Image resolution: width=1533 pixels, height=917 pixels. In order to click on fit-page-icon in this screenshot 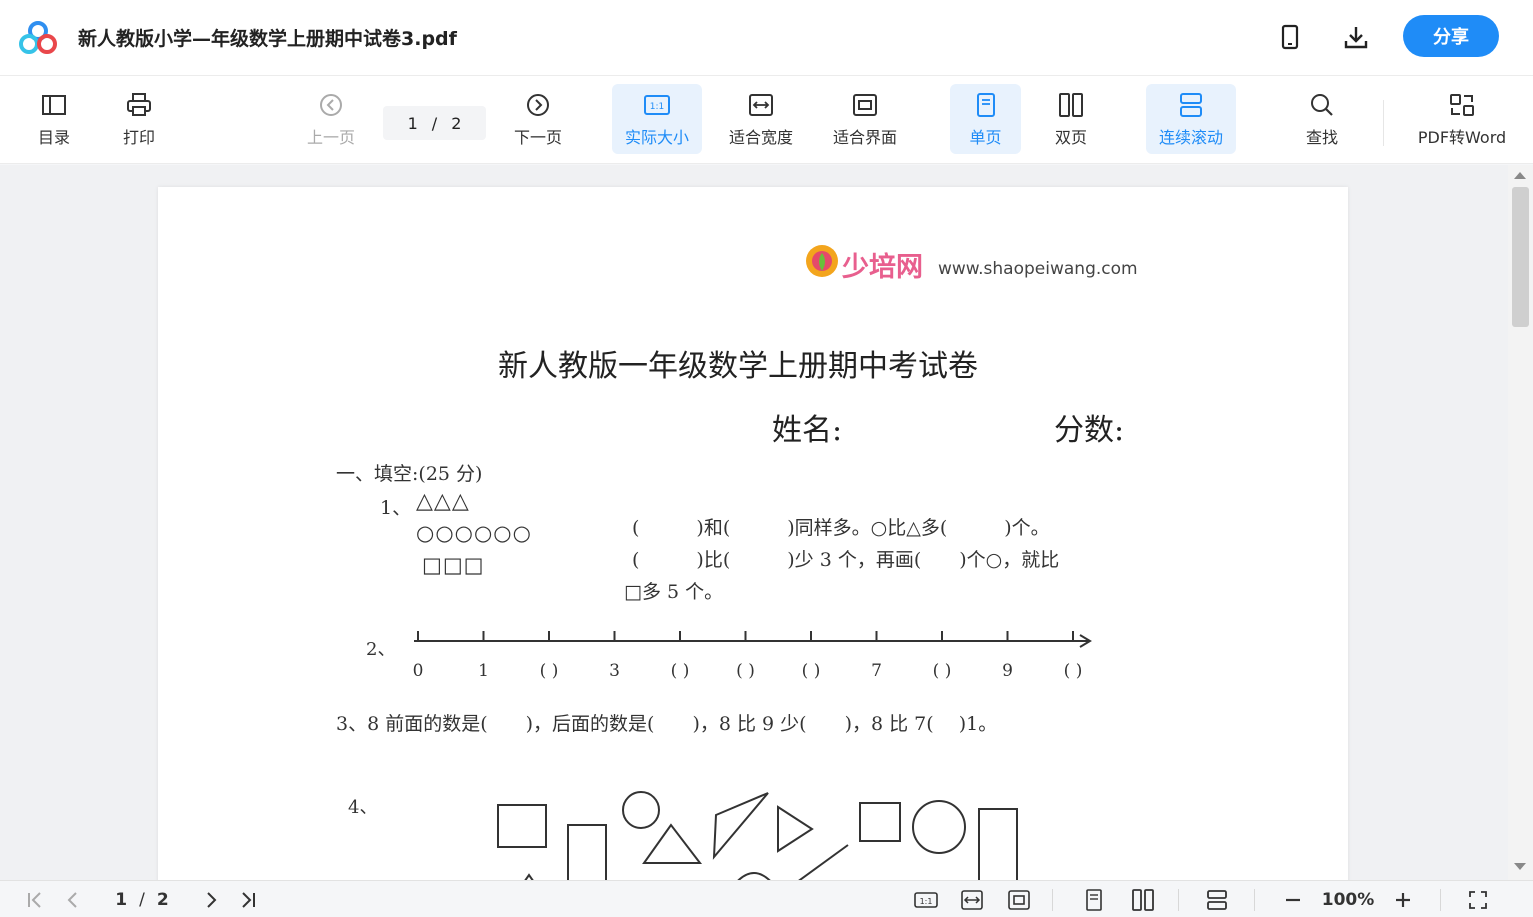, I will do `click(865, 105)`.